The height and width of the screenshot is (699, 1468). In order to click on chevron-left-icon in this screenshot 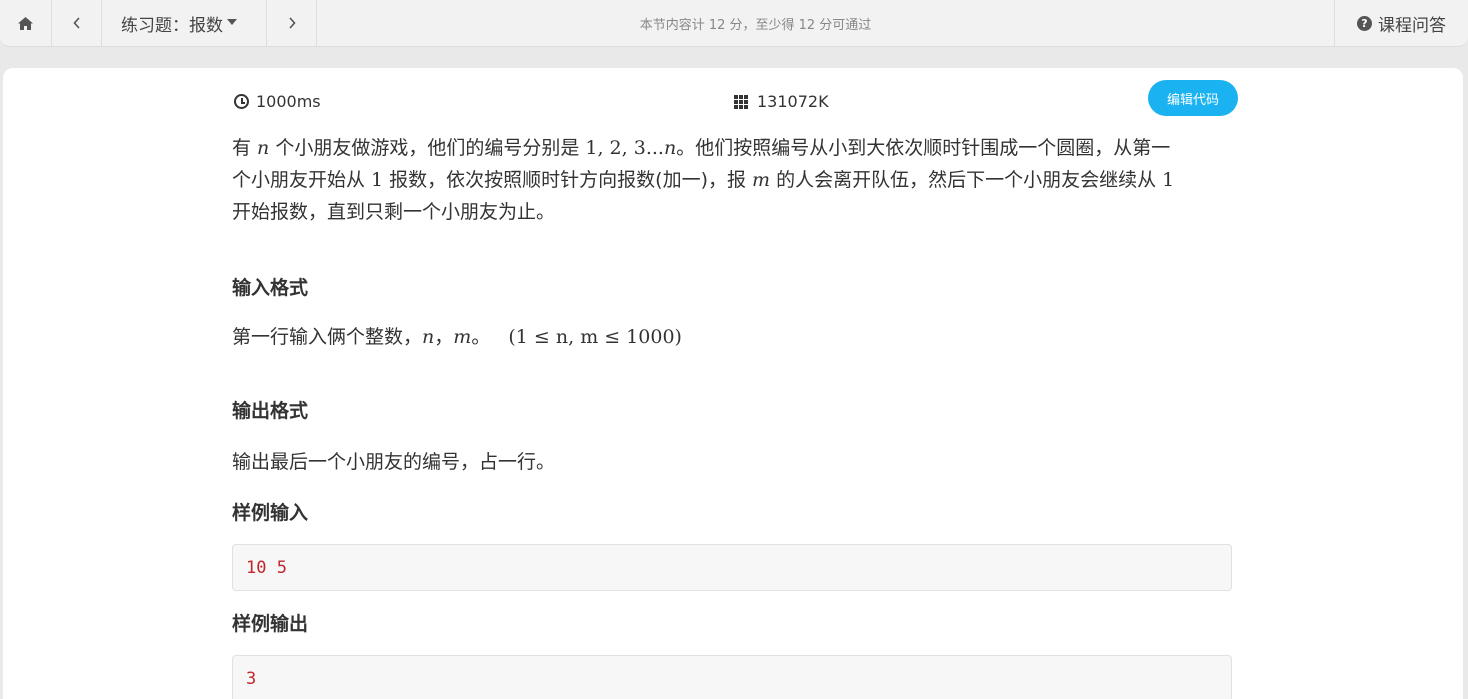, I will do `click(76, 23)`.